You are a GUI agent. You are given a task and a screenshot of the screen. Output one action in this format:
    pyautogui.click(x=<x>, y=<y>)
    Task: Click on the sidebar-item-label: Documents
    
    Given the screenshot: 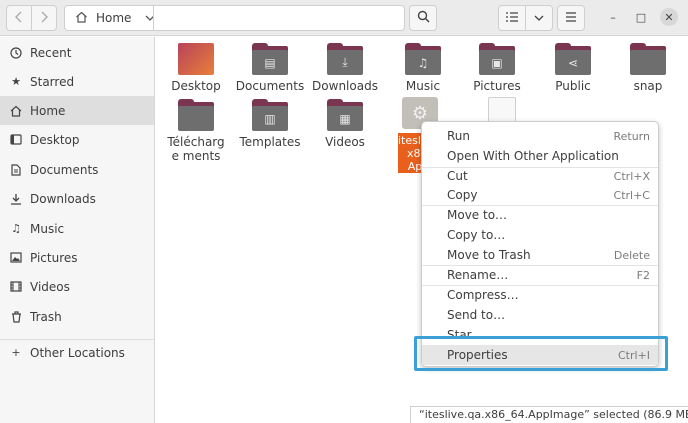 What is the action you would take?
    pyautogui.click(x=64, y=169)
    